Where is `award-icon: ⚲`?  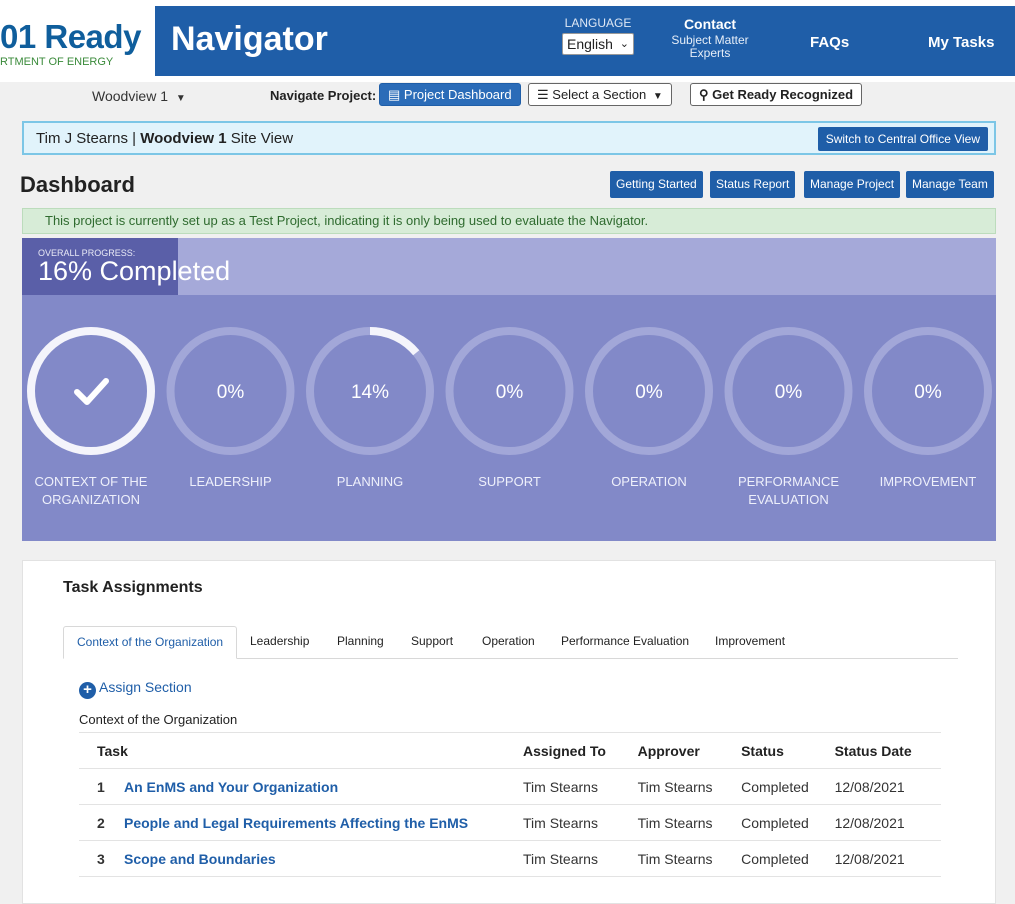 award-icon: ⚲ is located at coordinates (704, 94).